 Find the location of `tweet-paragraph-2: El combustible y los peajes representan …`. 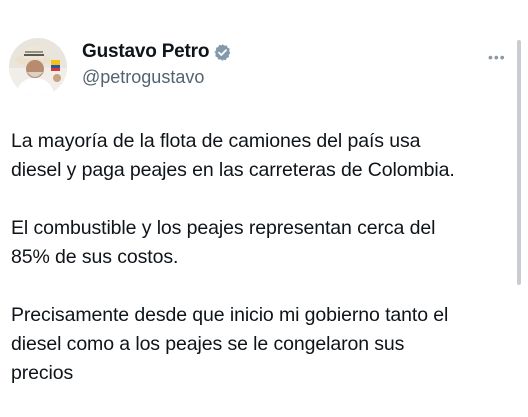

tweet-paragraph-2: El combustible y los peajes representan … is located at coordinates (223, 242).